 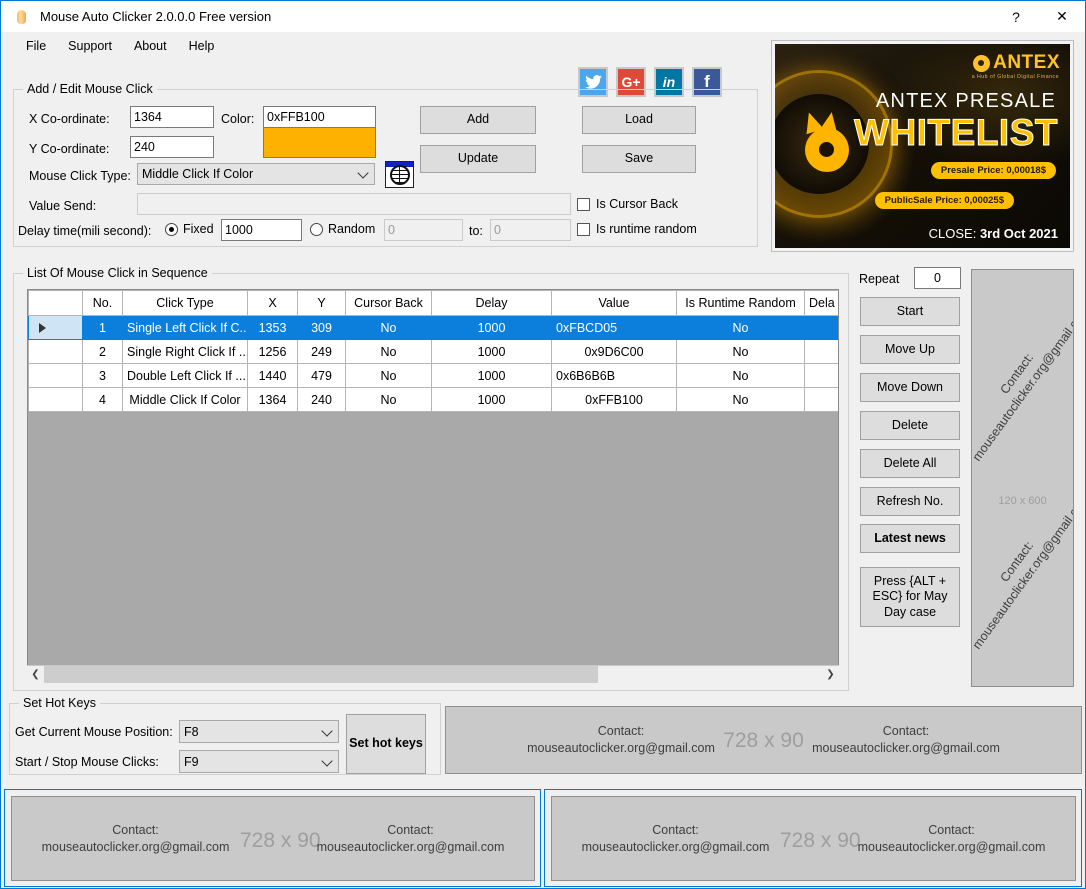 What do you see at coordinates (1016, 16) in the screenshot?
I see `help-button: ?` at bounding box center [1016, 16].